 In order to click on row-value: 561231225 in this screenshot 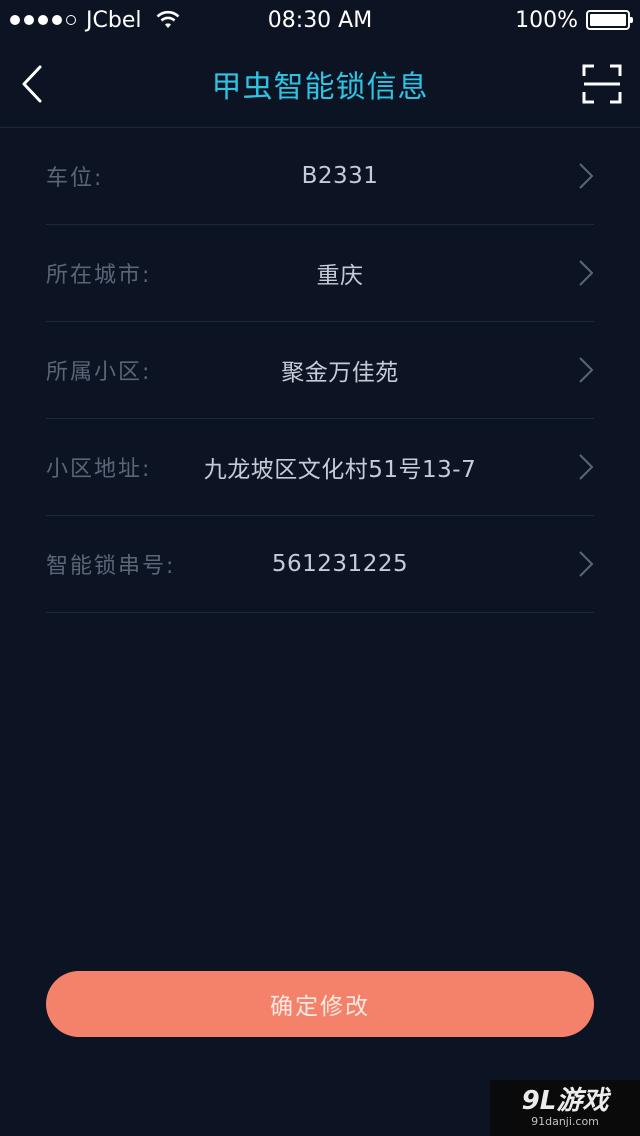, I will do `click(340, 564)`.